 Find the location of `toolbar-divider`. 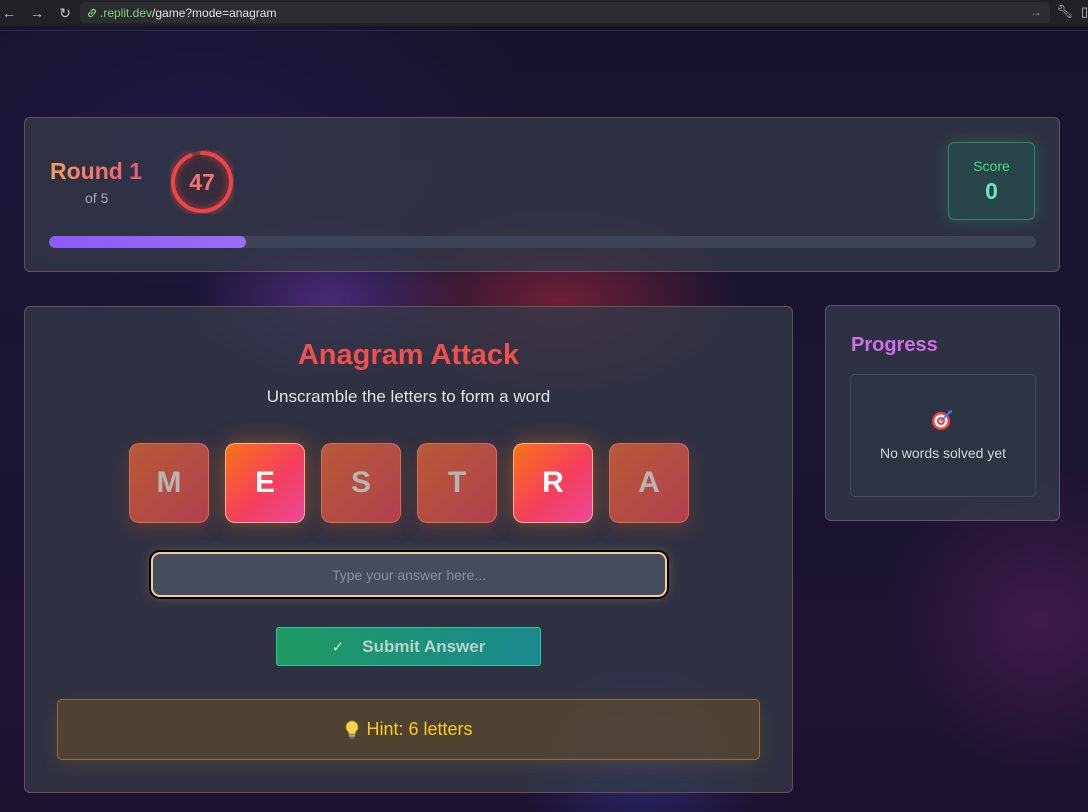

toolbar-divider is located at coordinates (544, 30).